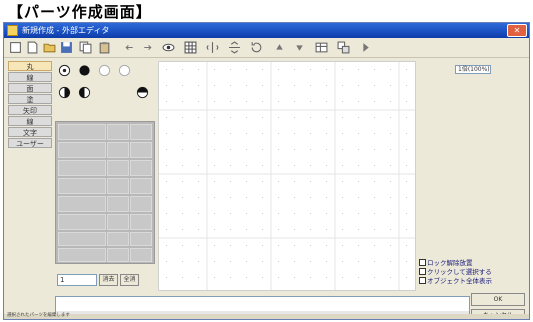 The image size is (533, 322). I want to click on option-unlock: ロック解除放置, so click(446, 263).